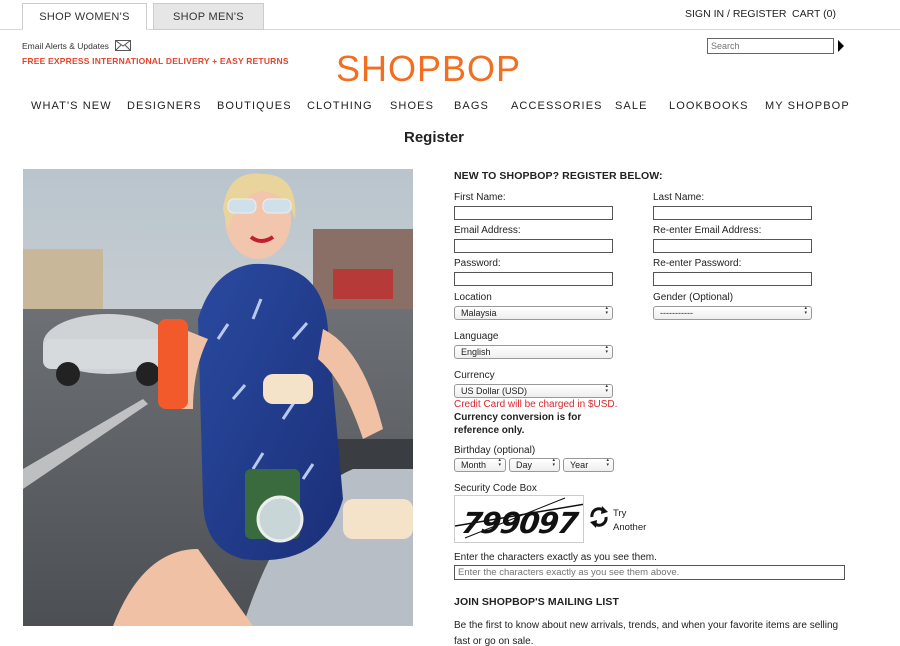 Image resolution: width=900 pixels, height=646 pixels. What do you see at coordinates (480, 197) in the screenshot?
I see `first-name-label: First Name:` at bounding box center [480, 197].